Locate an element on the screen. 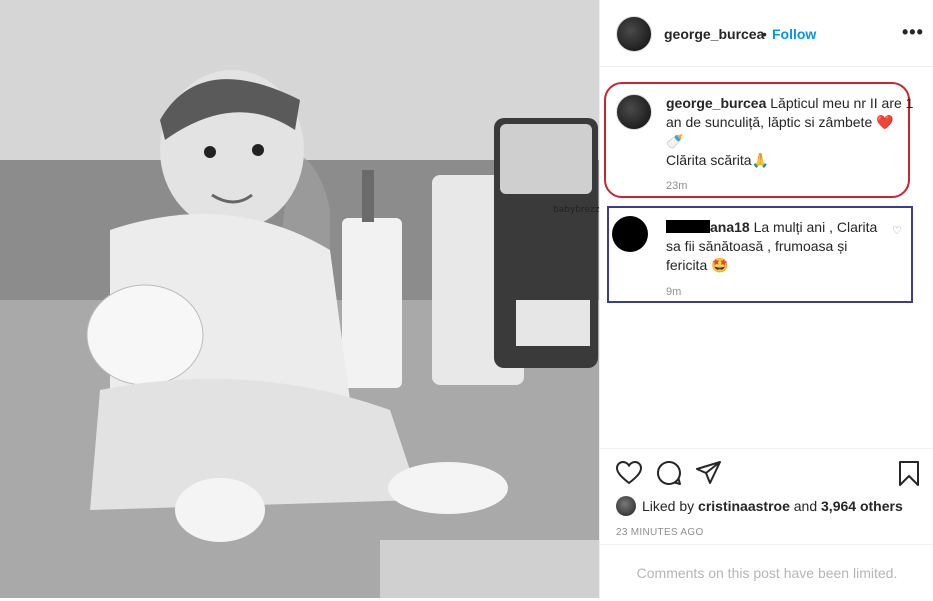  comments-limited-notice: Comments on this post have been limited. is located at coordinates (766, 571).